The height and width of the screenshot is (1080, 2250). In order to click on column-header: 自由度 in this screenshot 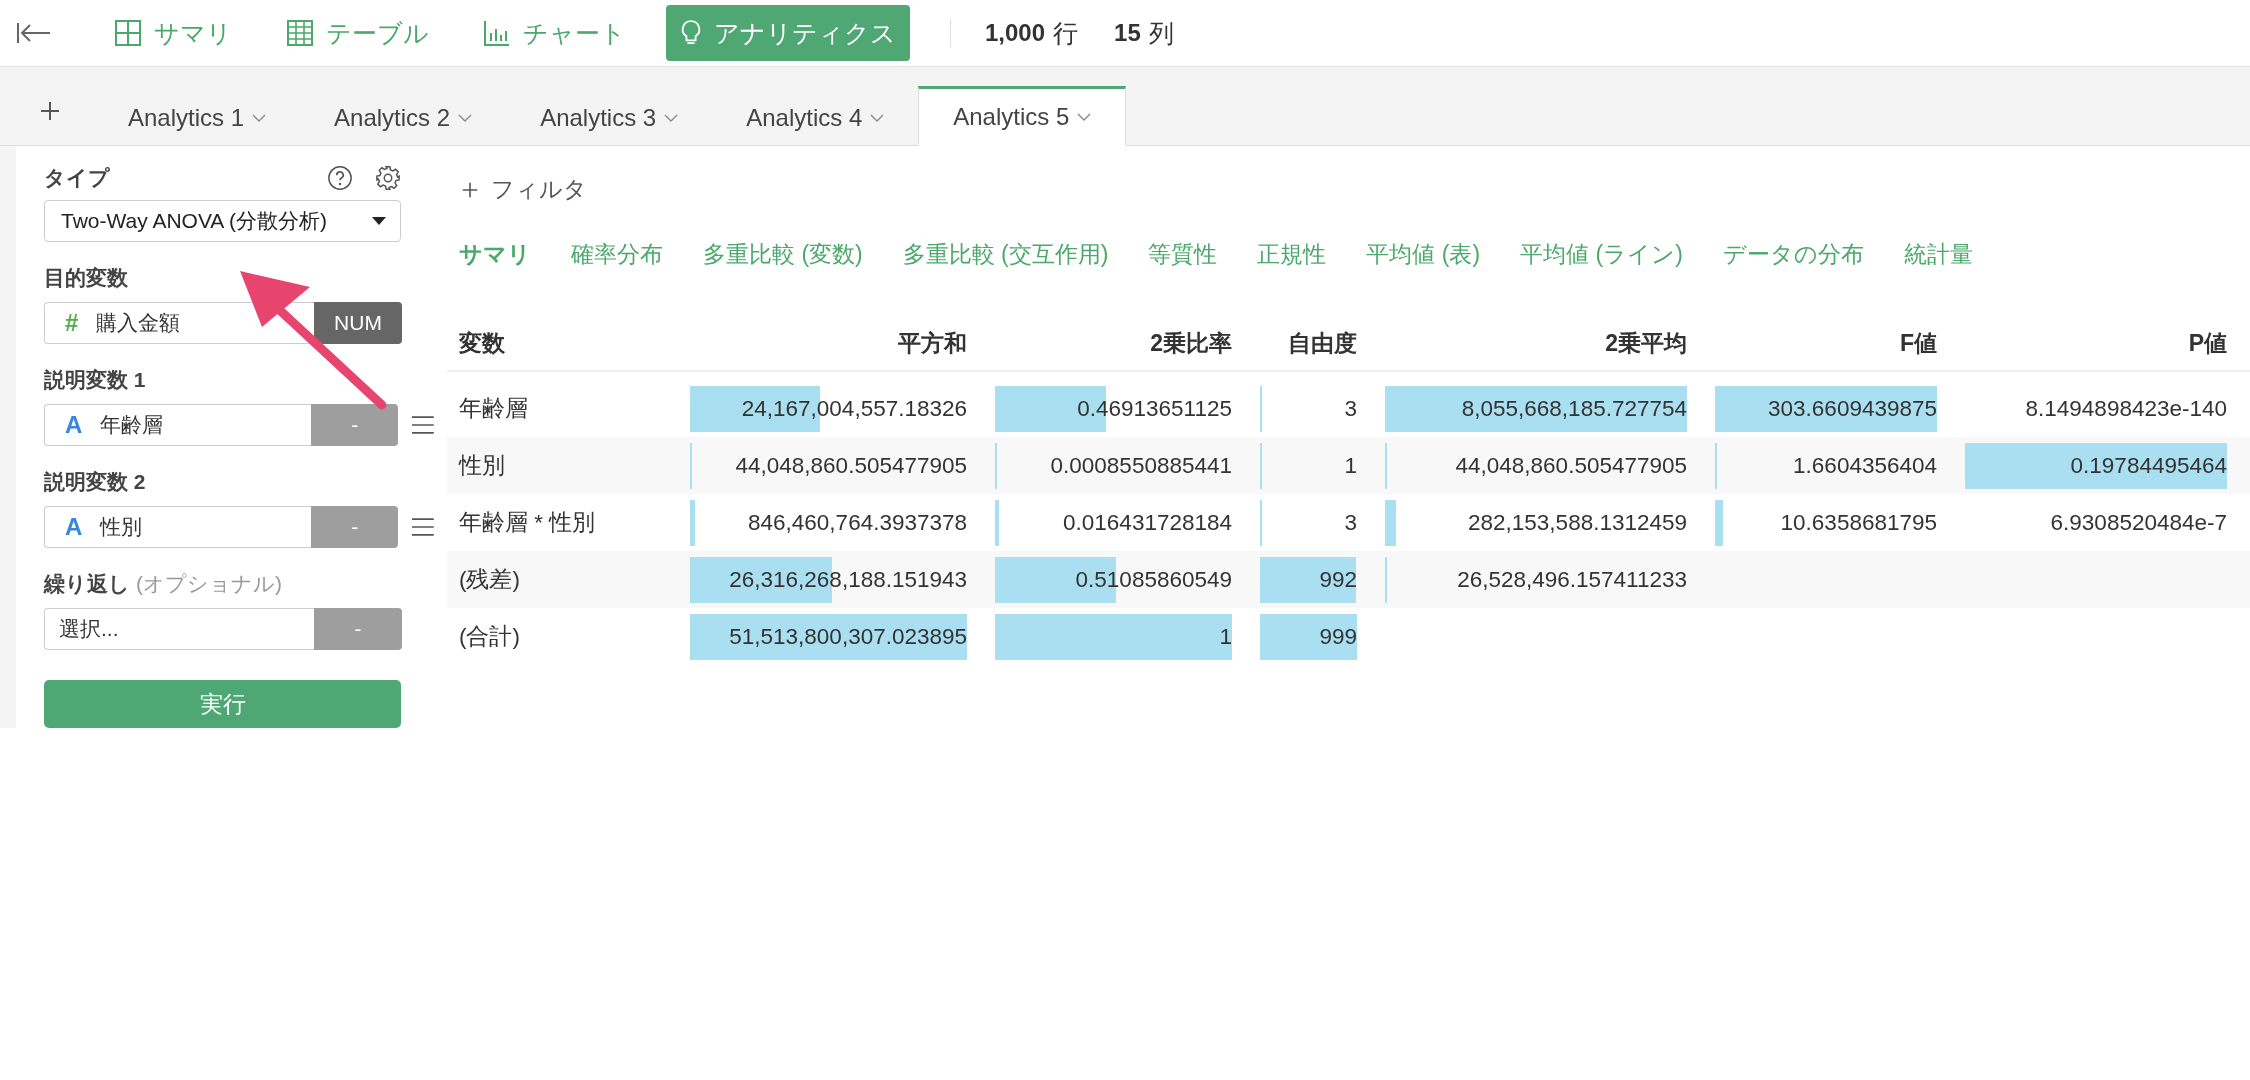, I will do `click(1322, 343)`.